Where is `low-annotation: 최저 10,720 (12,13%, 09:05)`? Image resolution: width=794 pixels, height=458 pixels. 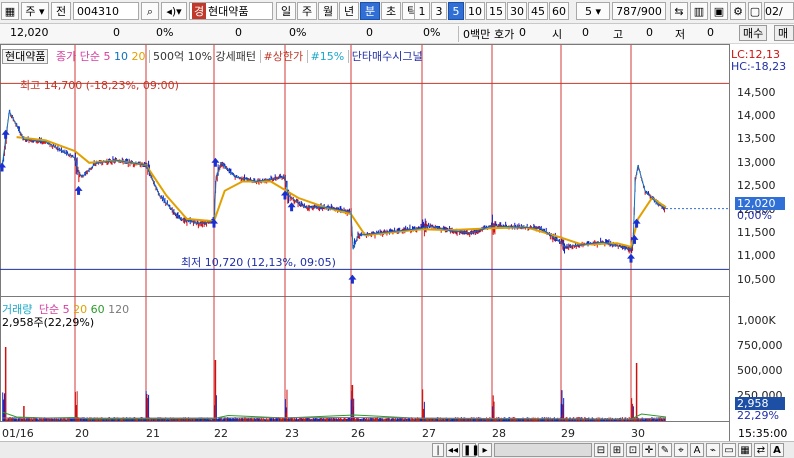
low-annotation: 최저 10,720 (12,13%, 09:05) is located at coordinates (258, 262).